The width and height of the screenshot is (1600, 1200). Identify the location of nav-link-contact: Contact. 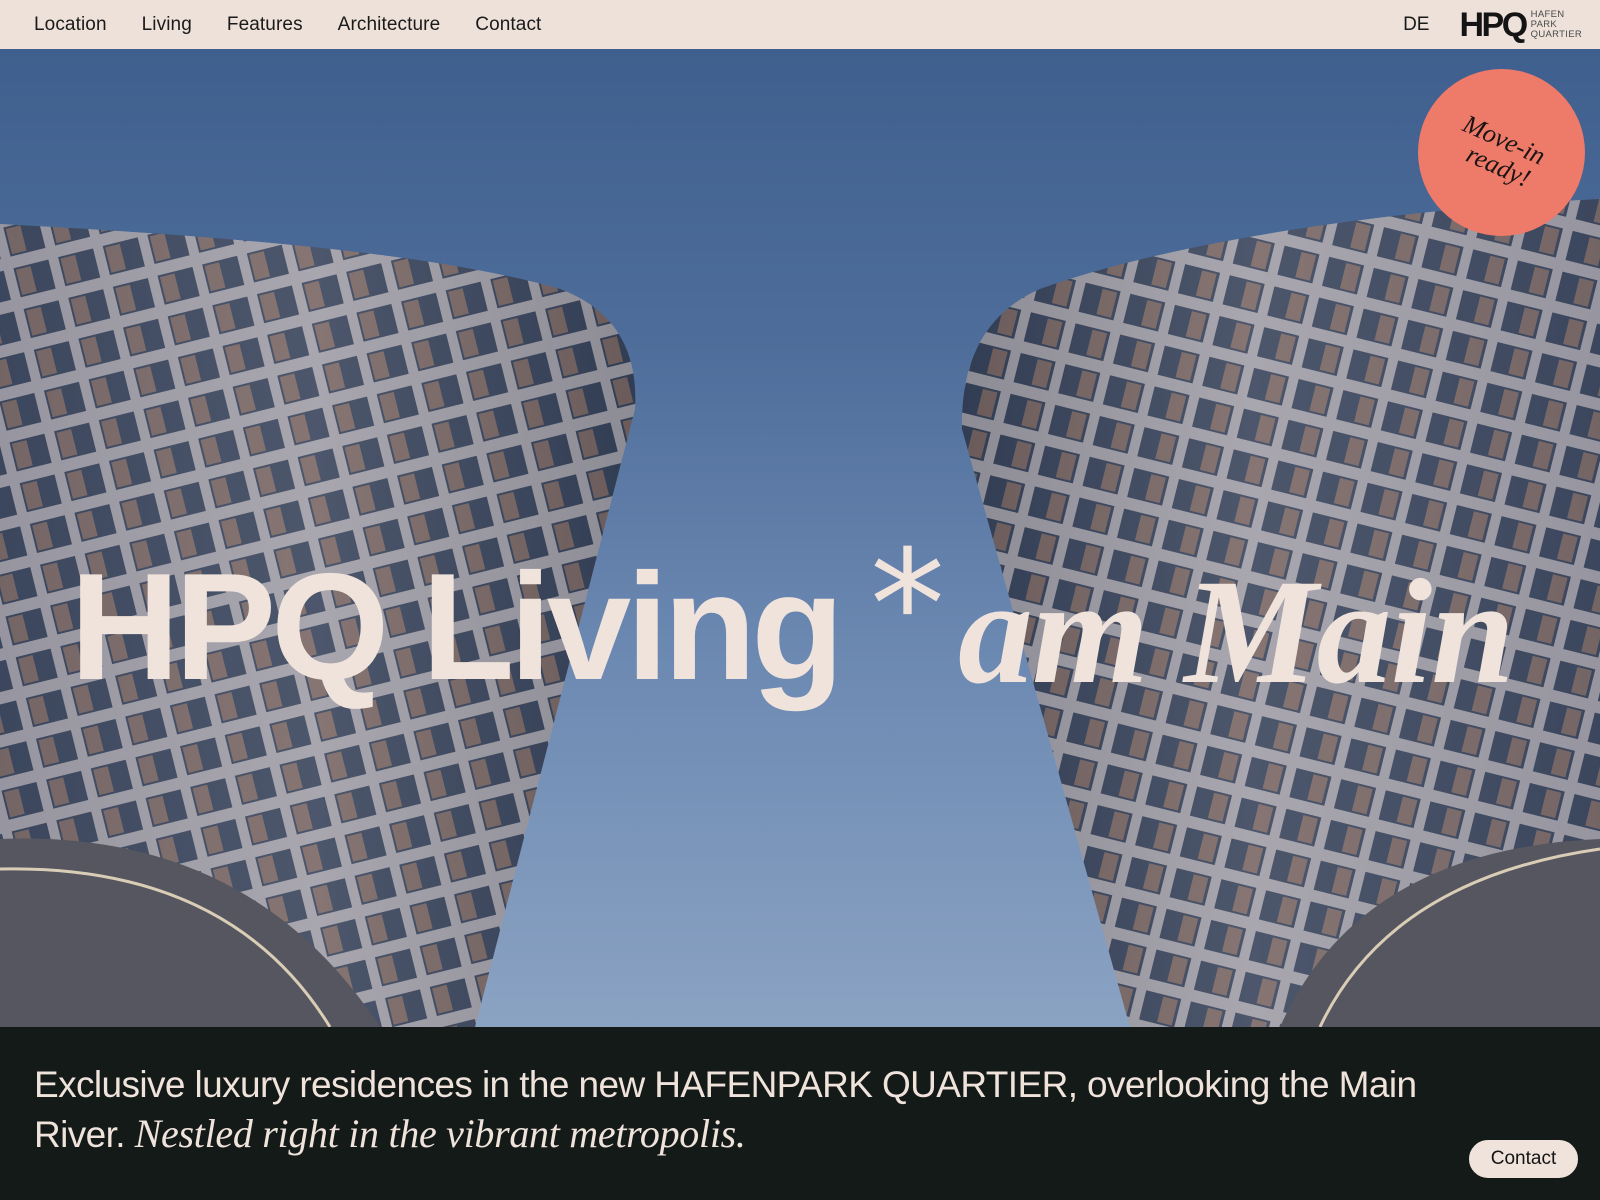
(508, 25).